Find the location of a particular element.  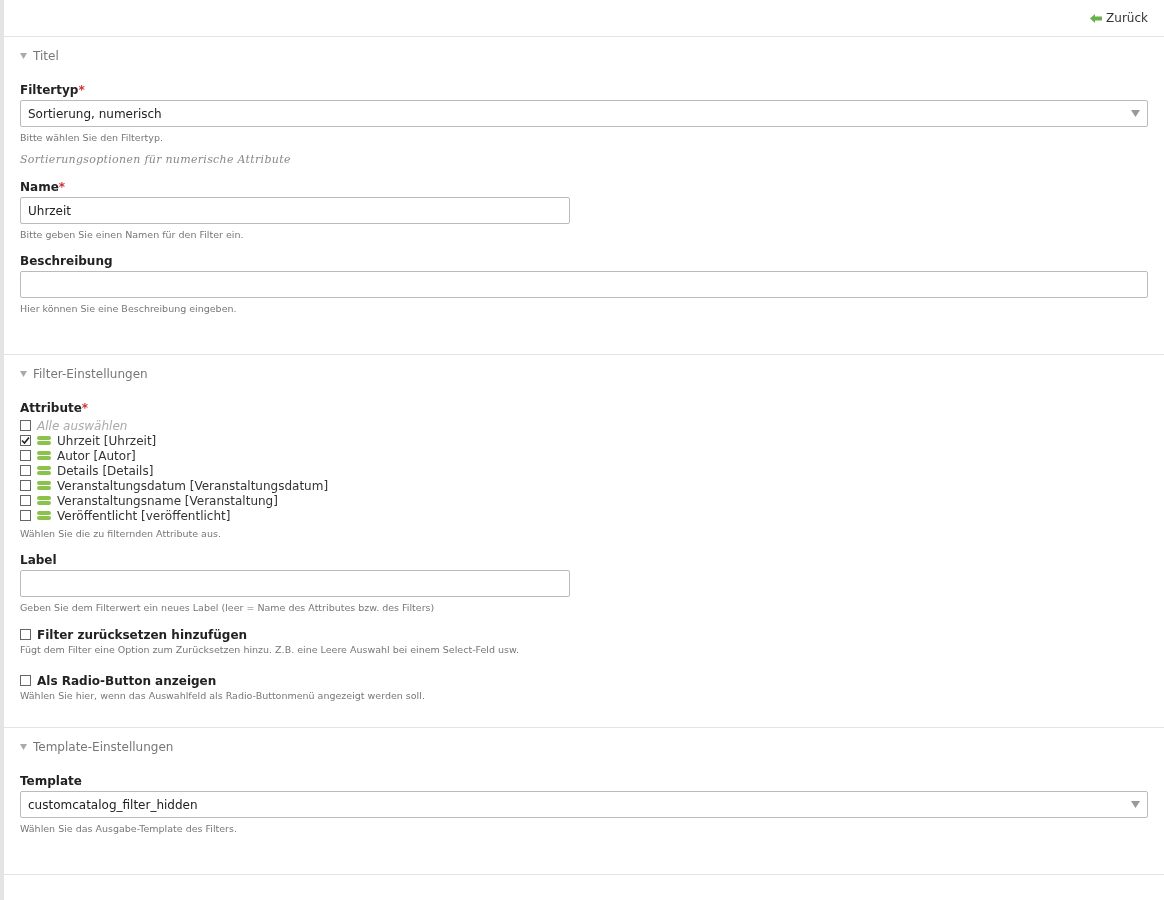

checkbox-label: Filter zurücksetzen hinzufügen is located at coordinates (142, 634).